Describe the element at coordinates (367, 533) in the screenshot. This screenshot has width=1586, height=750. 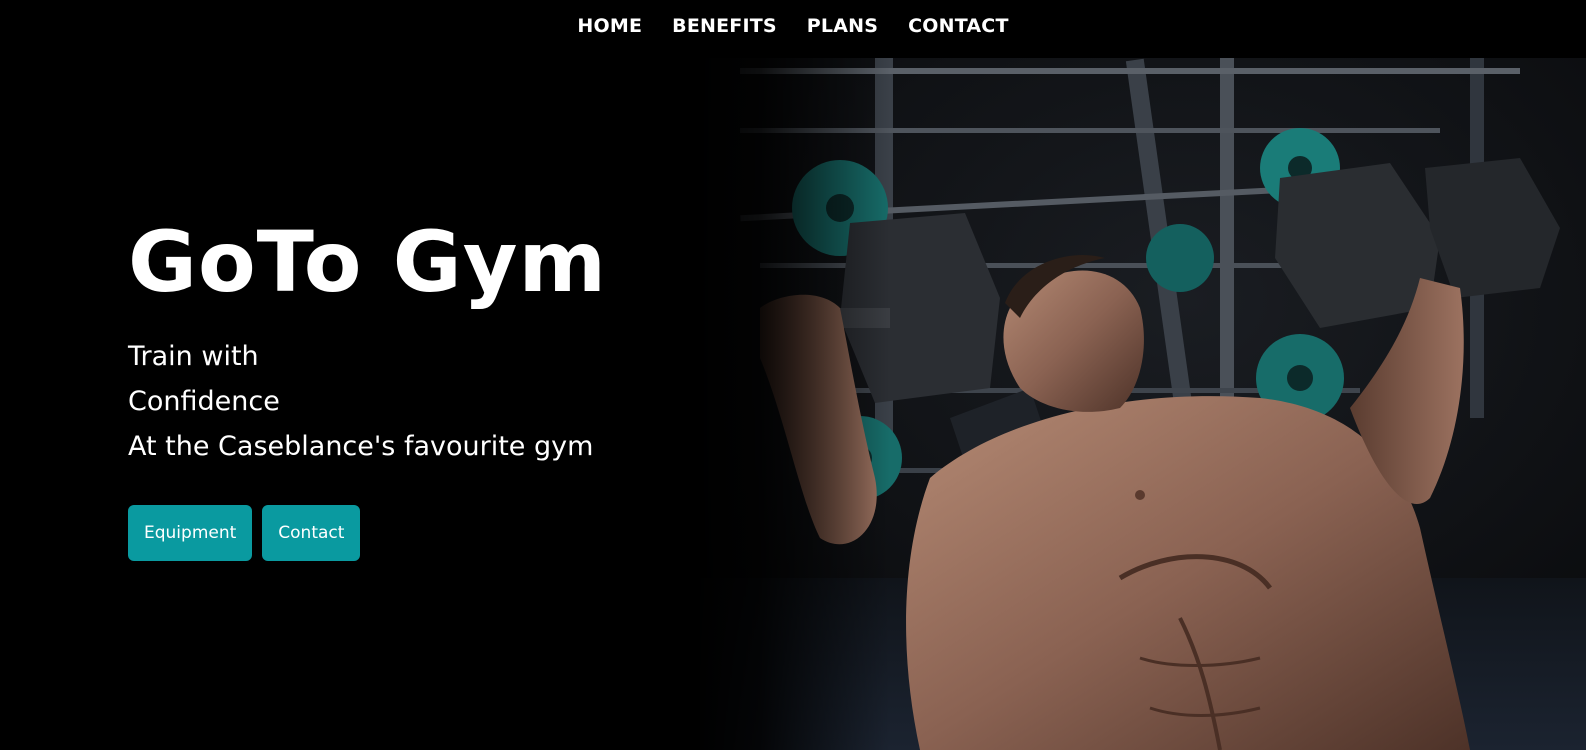
I see `hero-button-row: Equipment Contact` at that location.